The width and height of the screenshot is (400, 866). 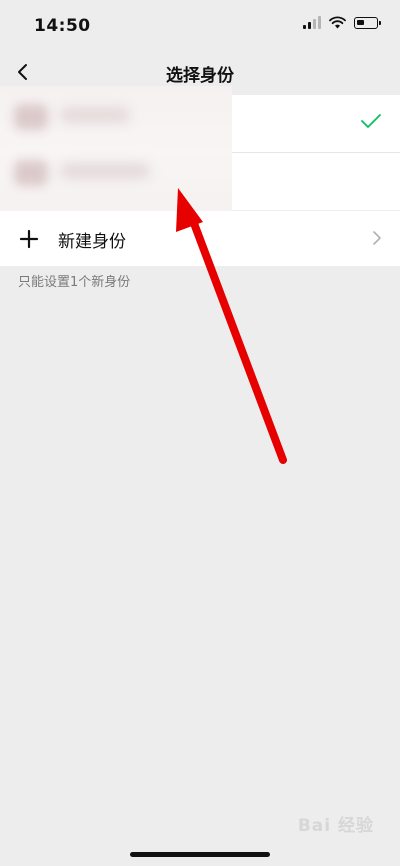 I want to click on page-title: 选择身份, so click(x=200, y=76).